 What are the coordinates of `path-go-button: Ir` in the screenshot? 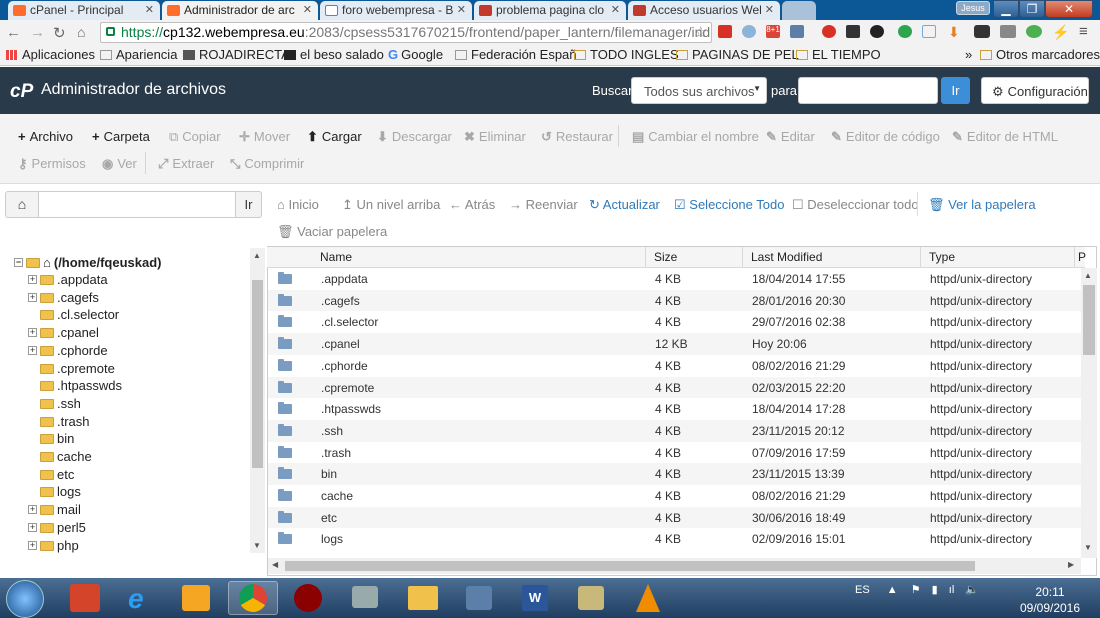 It's located at (248, 204).